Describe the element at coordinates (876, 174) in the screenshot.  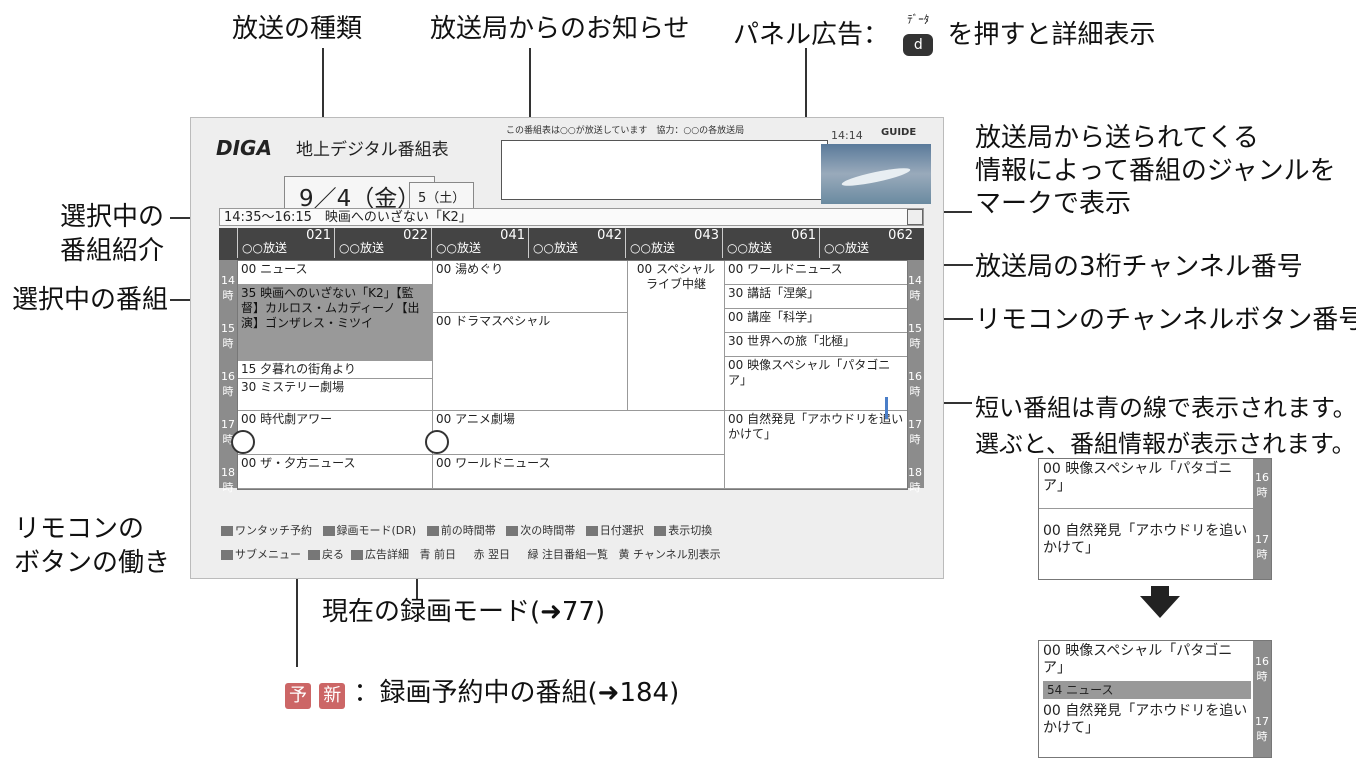
I see `panel-ad-image` at that location.